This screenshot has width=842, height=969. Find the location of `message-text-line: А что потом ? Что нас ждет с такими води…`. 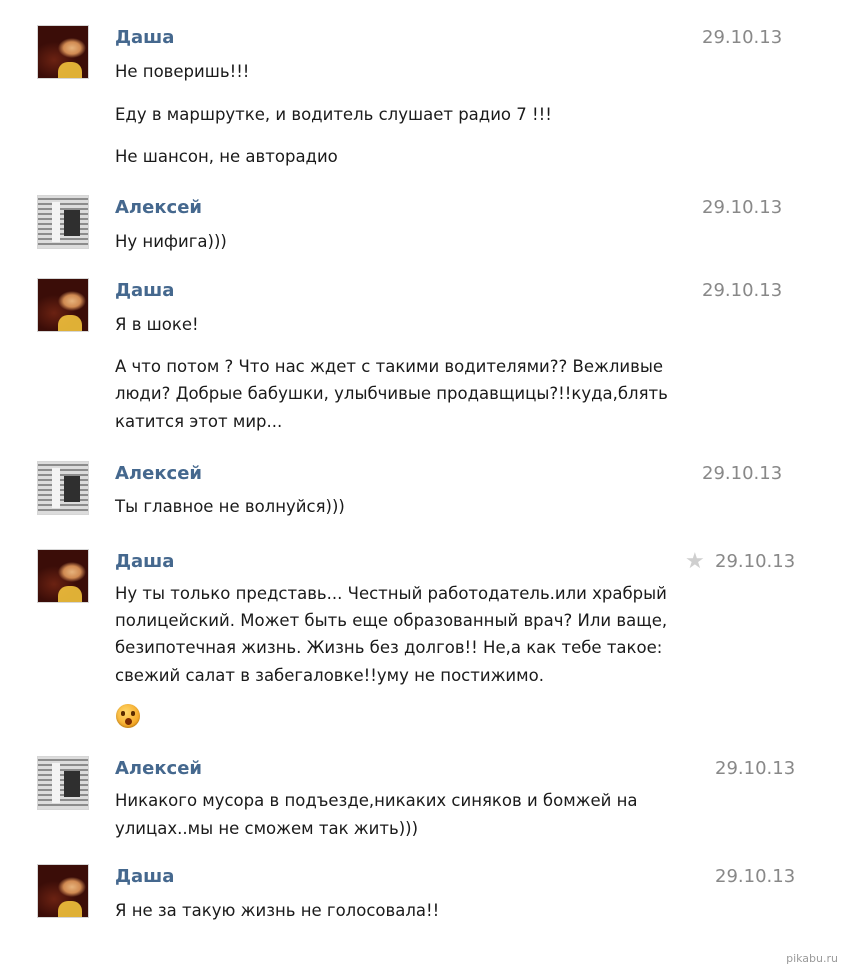

message-text-line: А что потом ? Что нас ждет с такими води… is located at coordinates (389, 366).